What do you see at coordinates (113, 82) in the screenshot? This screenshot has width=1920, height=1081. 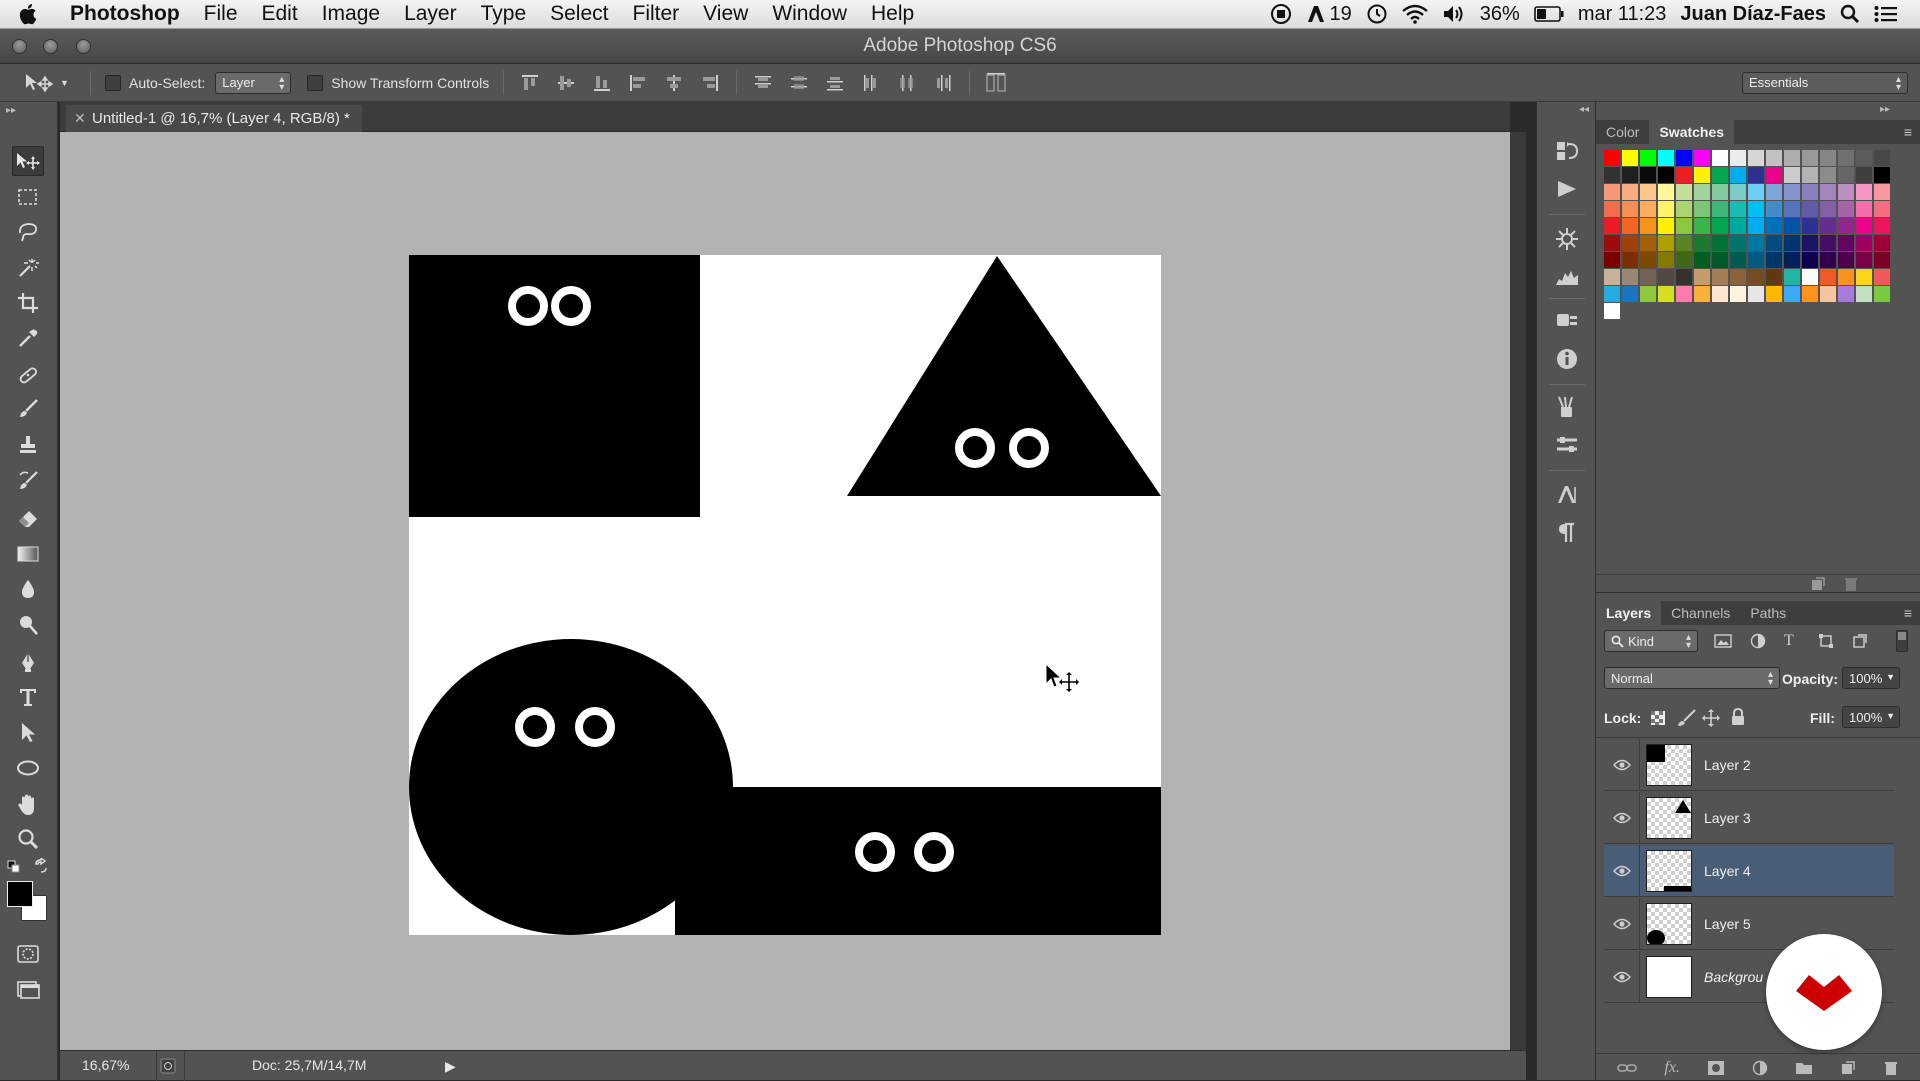 I see `auto-select-checkbox` at bounding box center [113, 82].